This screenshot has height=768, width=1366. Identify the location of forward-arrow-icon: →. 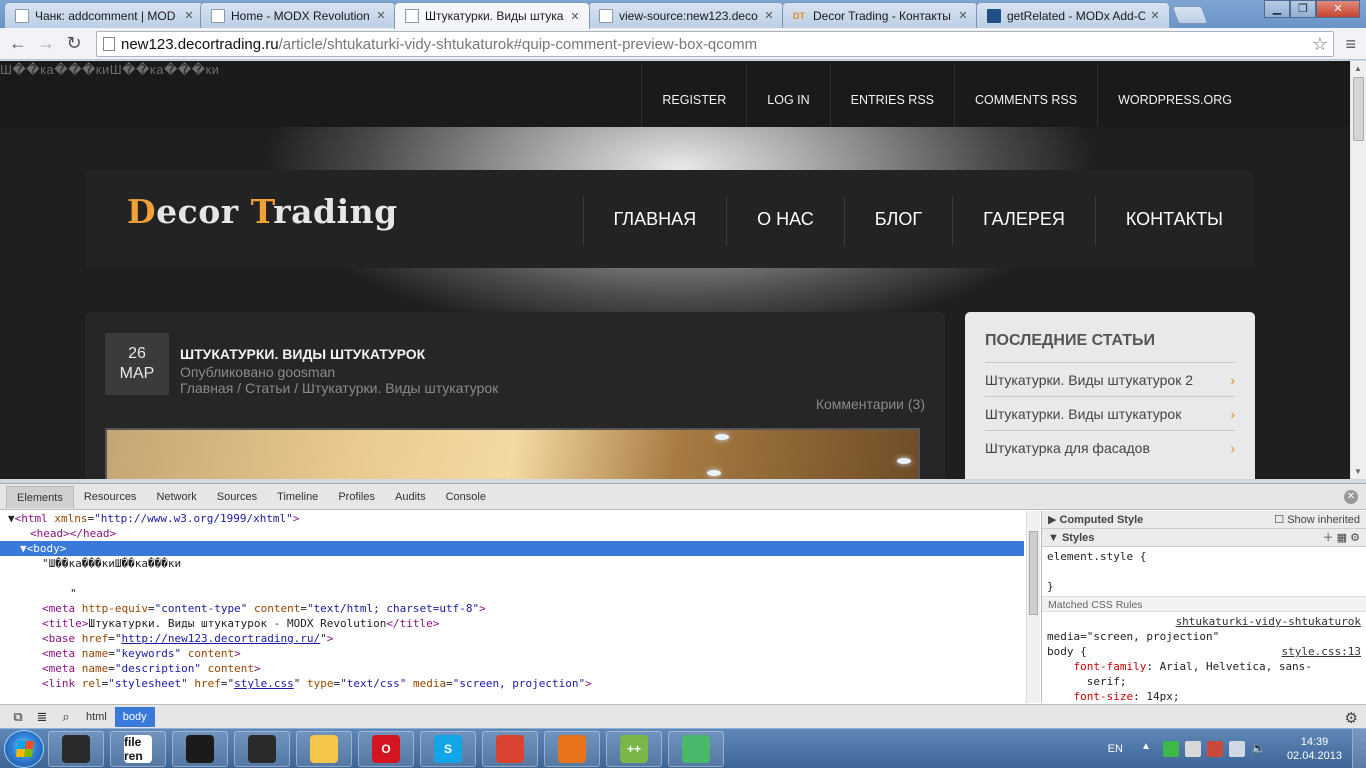
(46, 44).